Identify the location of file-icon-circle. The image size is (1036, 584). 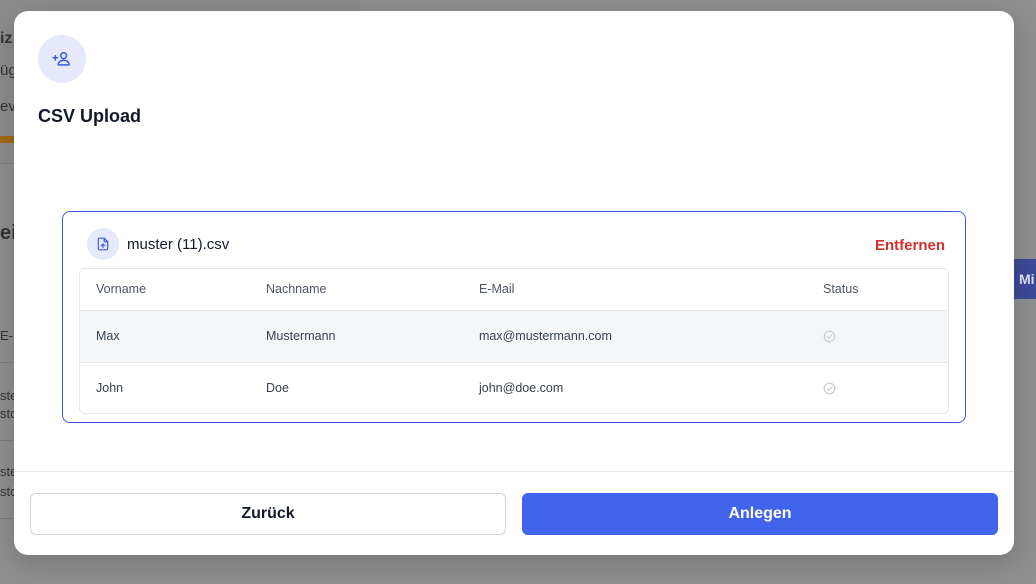
(103, 244).